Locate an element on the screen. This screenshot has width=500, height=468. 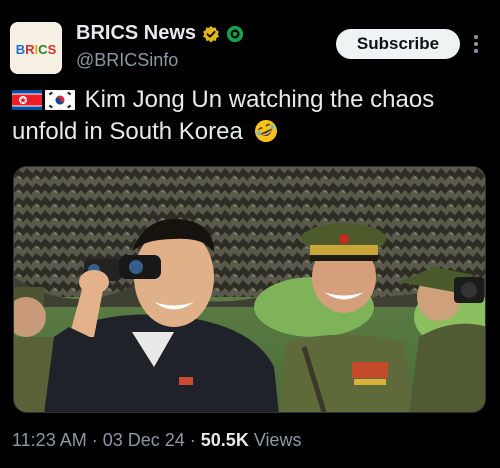
name-row: BRICS News is located at coordinates (160, 33).